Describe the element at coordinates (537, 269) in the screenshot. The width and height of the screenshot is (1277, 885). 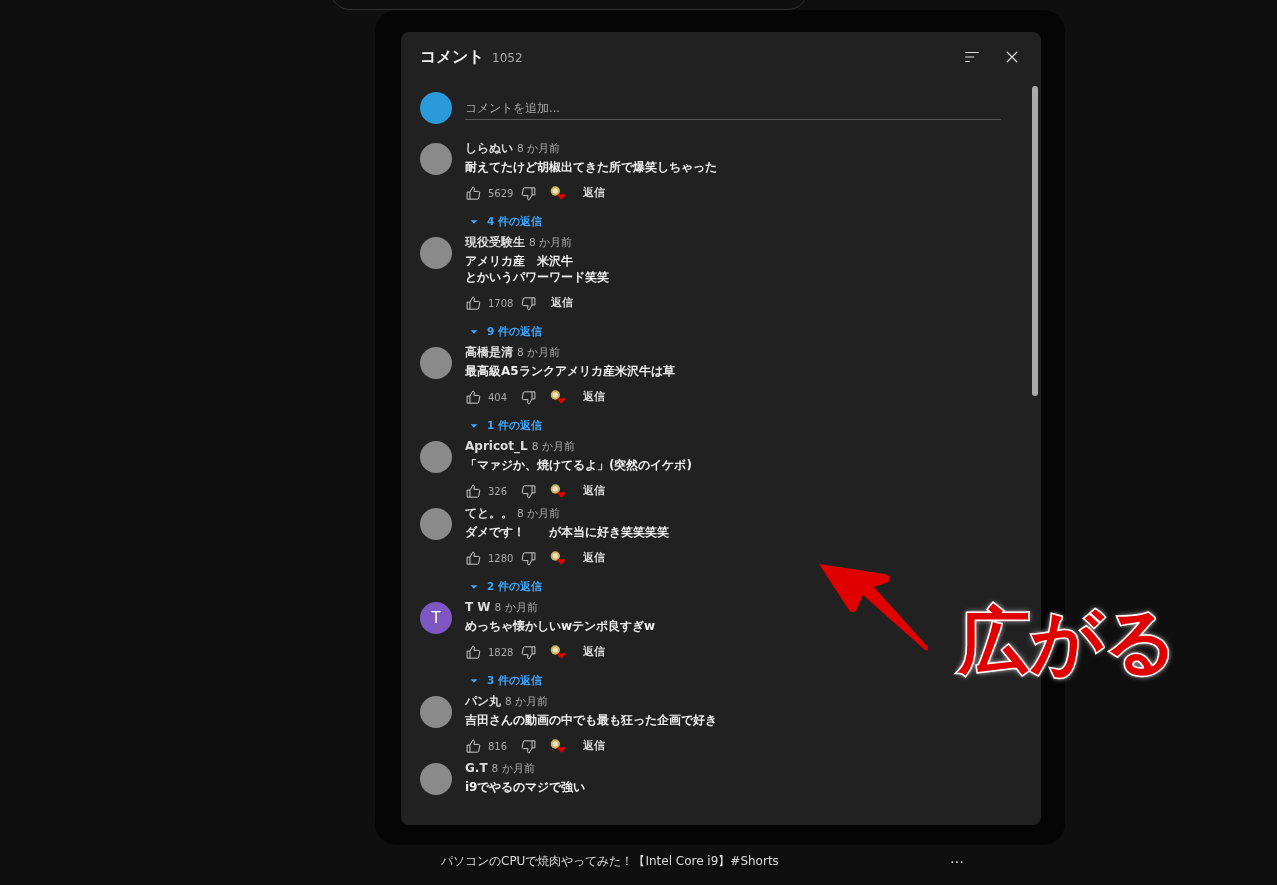
I see `comment-text: アメリカ産 米沢牛 とかいうパワーワード笑笑` at that location.